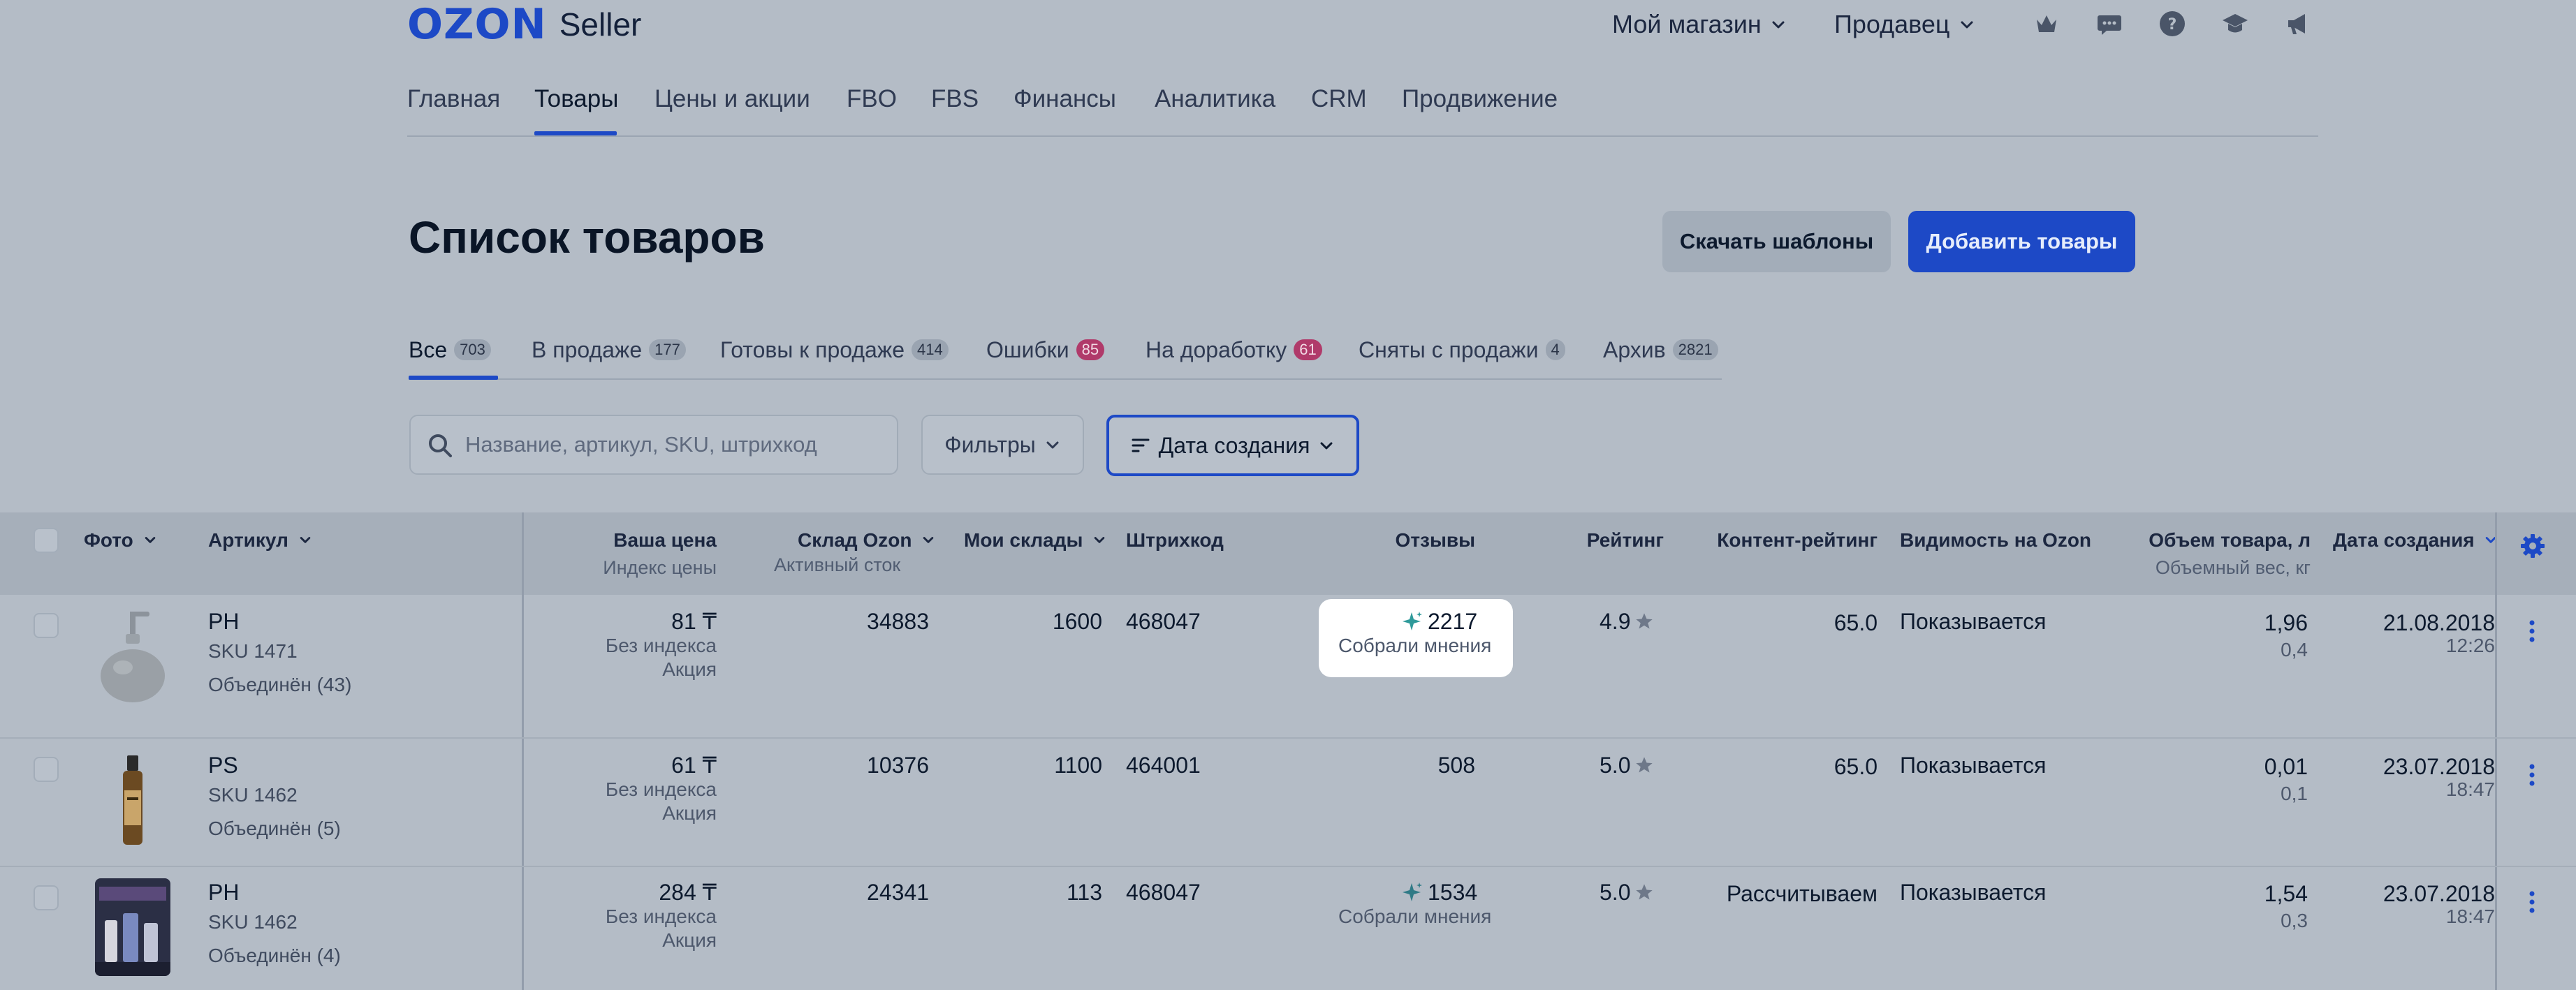 This screenshot has width=2576, height=990. I want to click on tab-archive: Архив 2821, so click(1661, 349).